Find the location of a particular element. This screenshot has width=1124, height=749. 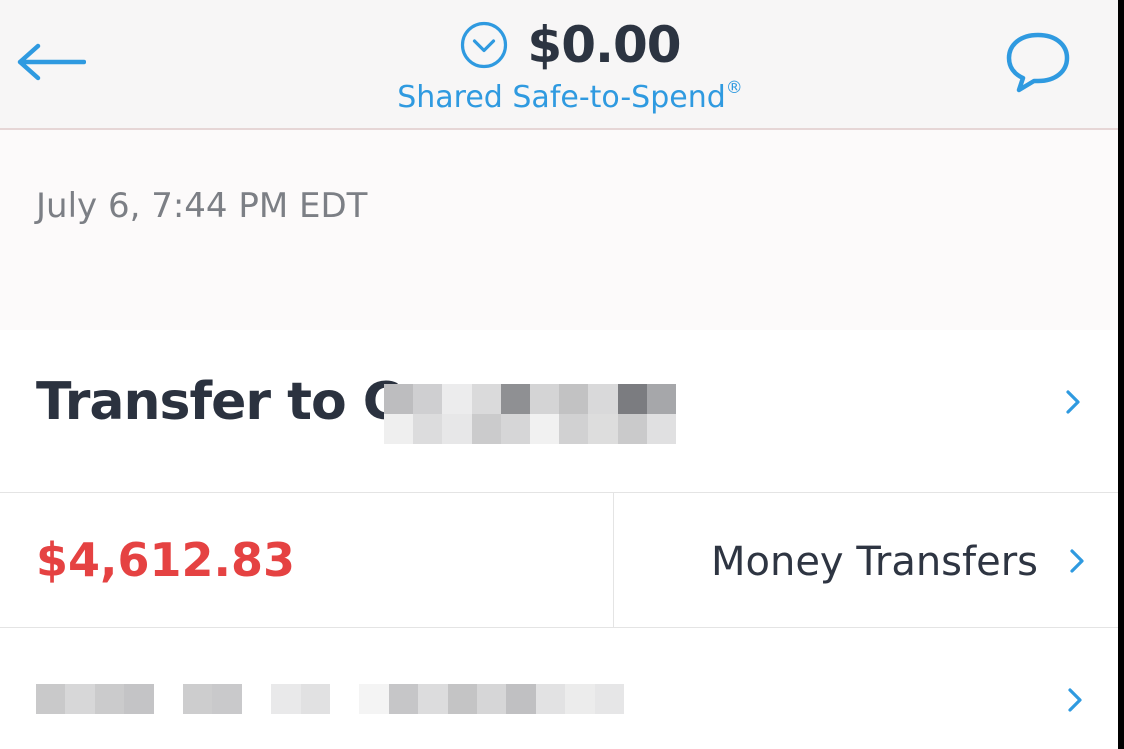

category-button: Money Transfers is located at coordinates (866, 560).